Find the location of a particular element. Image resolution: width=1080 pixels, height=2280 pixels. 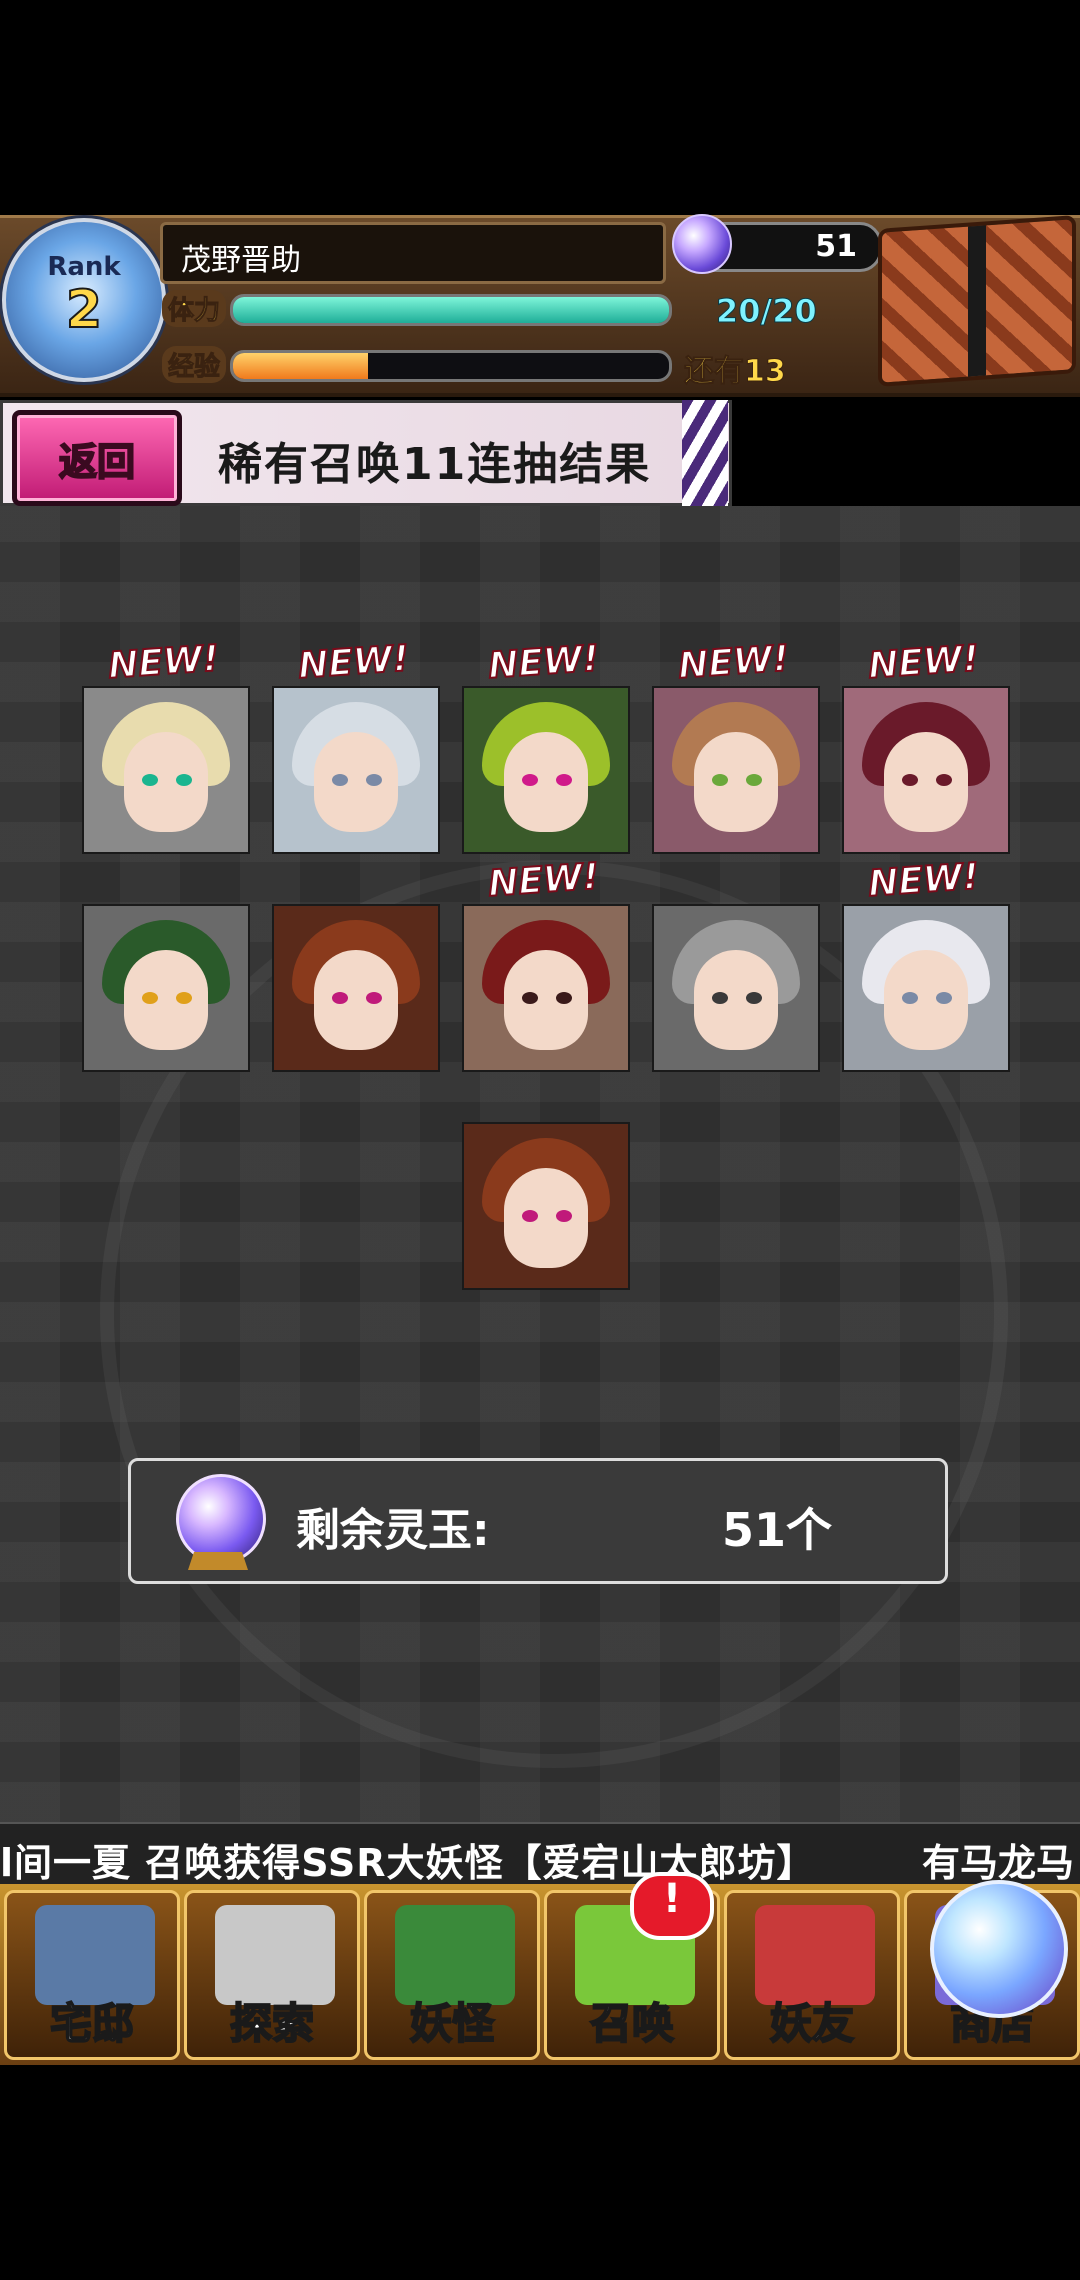

news-ticker: l间一夏 召唤获得SSR大妖怪【爱宕山太郎坊】 有马龙马 is located at coordinates (540, 1854).